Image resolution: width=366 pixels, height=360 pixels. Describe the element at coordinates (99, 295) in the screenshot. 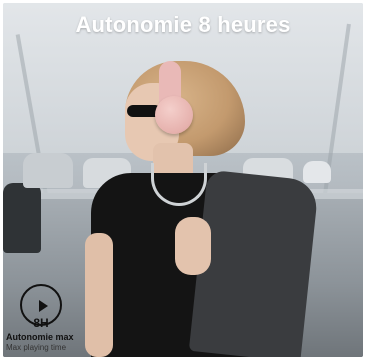

I see `model-arm` at that location.